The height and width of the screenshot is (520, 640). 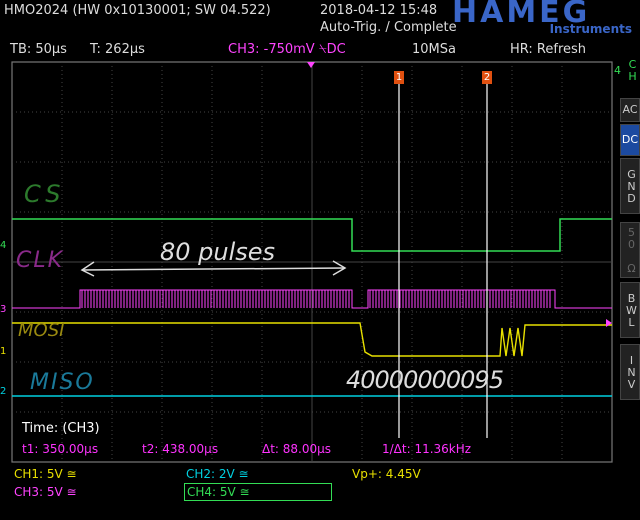 I want to click on measurement-t2: t2: 438.00µs, so click(x=180, y=449).